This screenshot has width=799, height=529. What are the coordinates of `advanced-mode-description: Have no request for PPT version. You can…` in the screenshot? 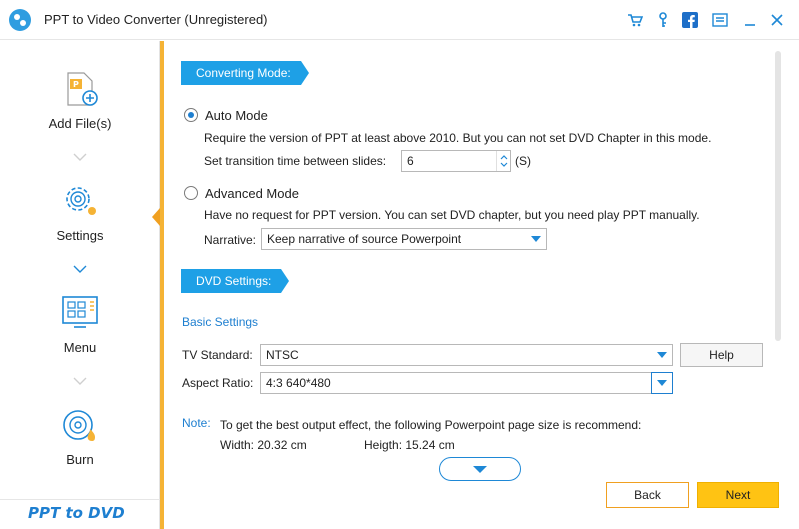 It's located at (452, 215).